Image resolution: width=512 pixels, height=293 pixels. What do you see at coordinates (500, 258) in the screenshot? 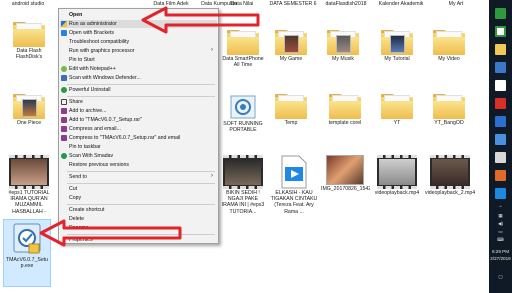
I see `clock-date: 2/27/2019` at bounding box center [500, 258].